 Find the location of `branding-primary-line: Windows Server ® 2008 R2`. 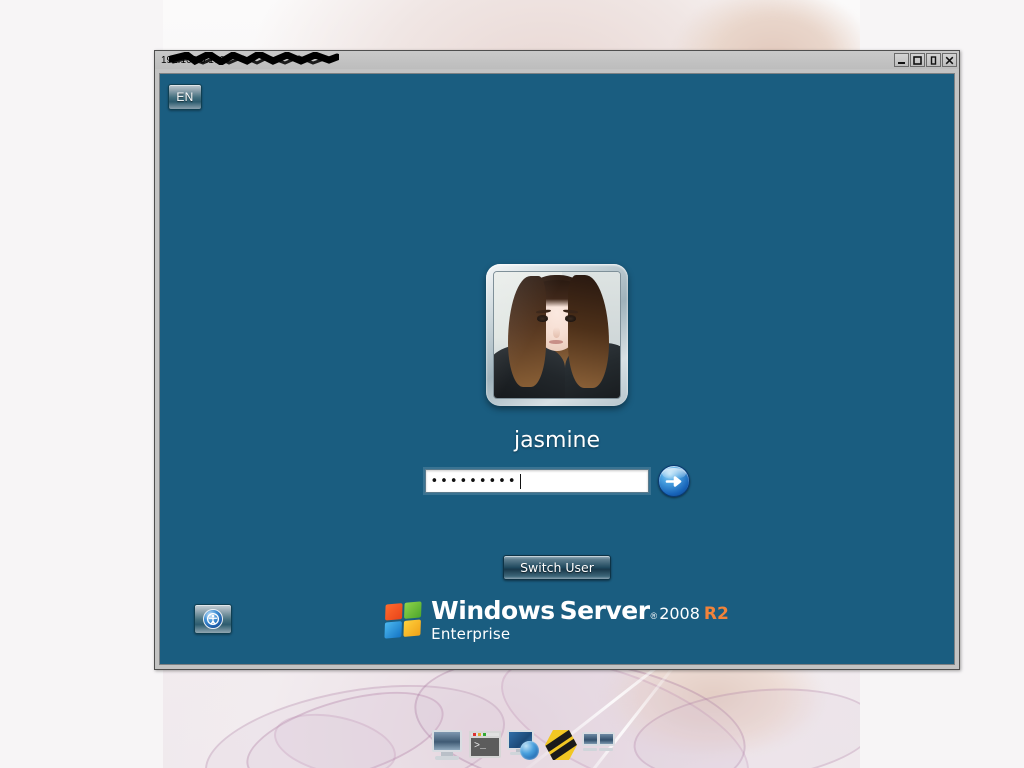

branding-primary-line: Windows Server ® 2008 R2 is located at coordinates (580, 610).